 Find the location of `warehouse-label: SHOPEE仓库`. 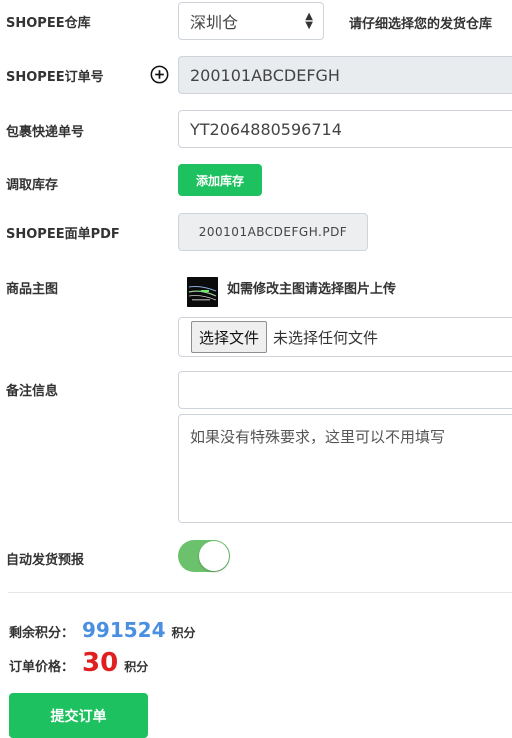

warehouse-label: SHOPEE仓库 is located at coordinates (48, 23).